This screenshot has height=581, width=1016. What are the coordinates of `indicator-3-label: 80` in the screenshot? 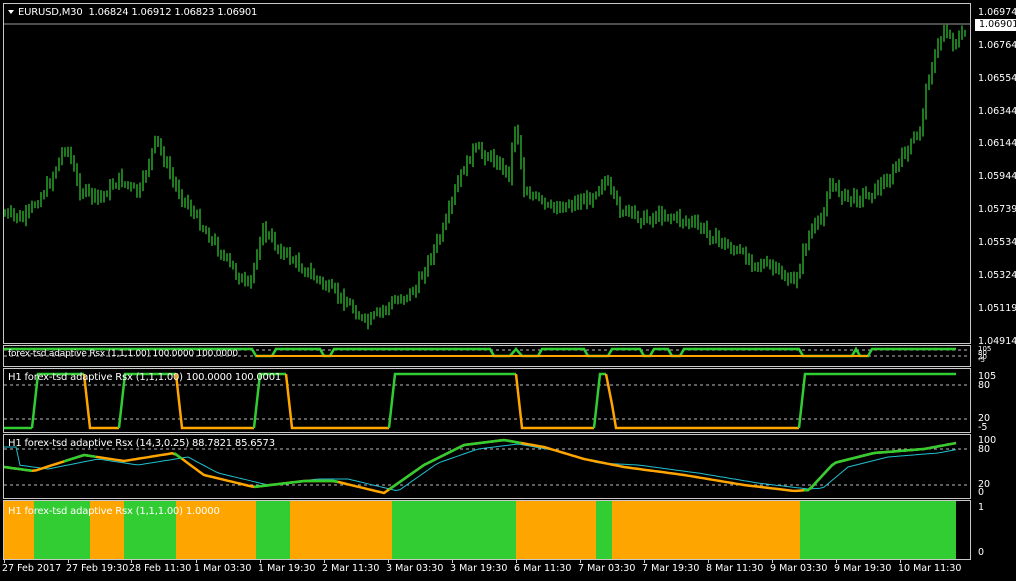 It's located at (984, 449).